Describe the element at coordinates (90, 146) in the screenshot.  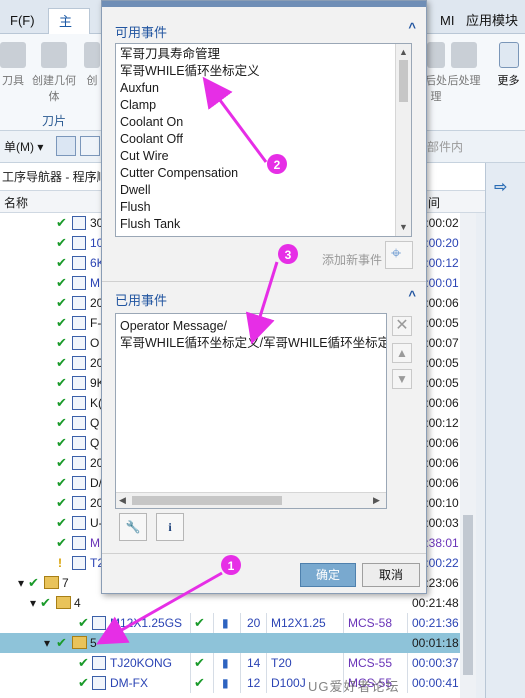
I see `machine-view-icon` at that location.